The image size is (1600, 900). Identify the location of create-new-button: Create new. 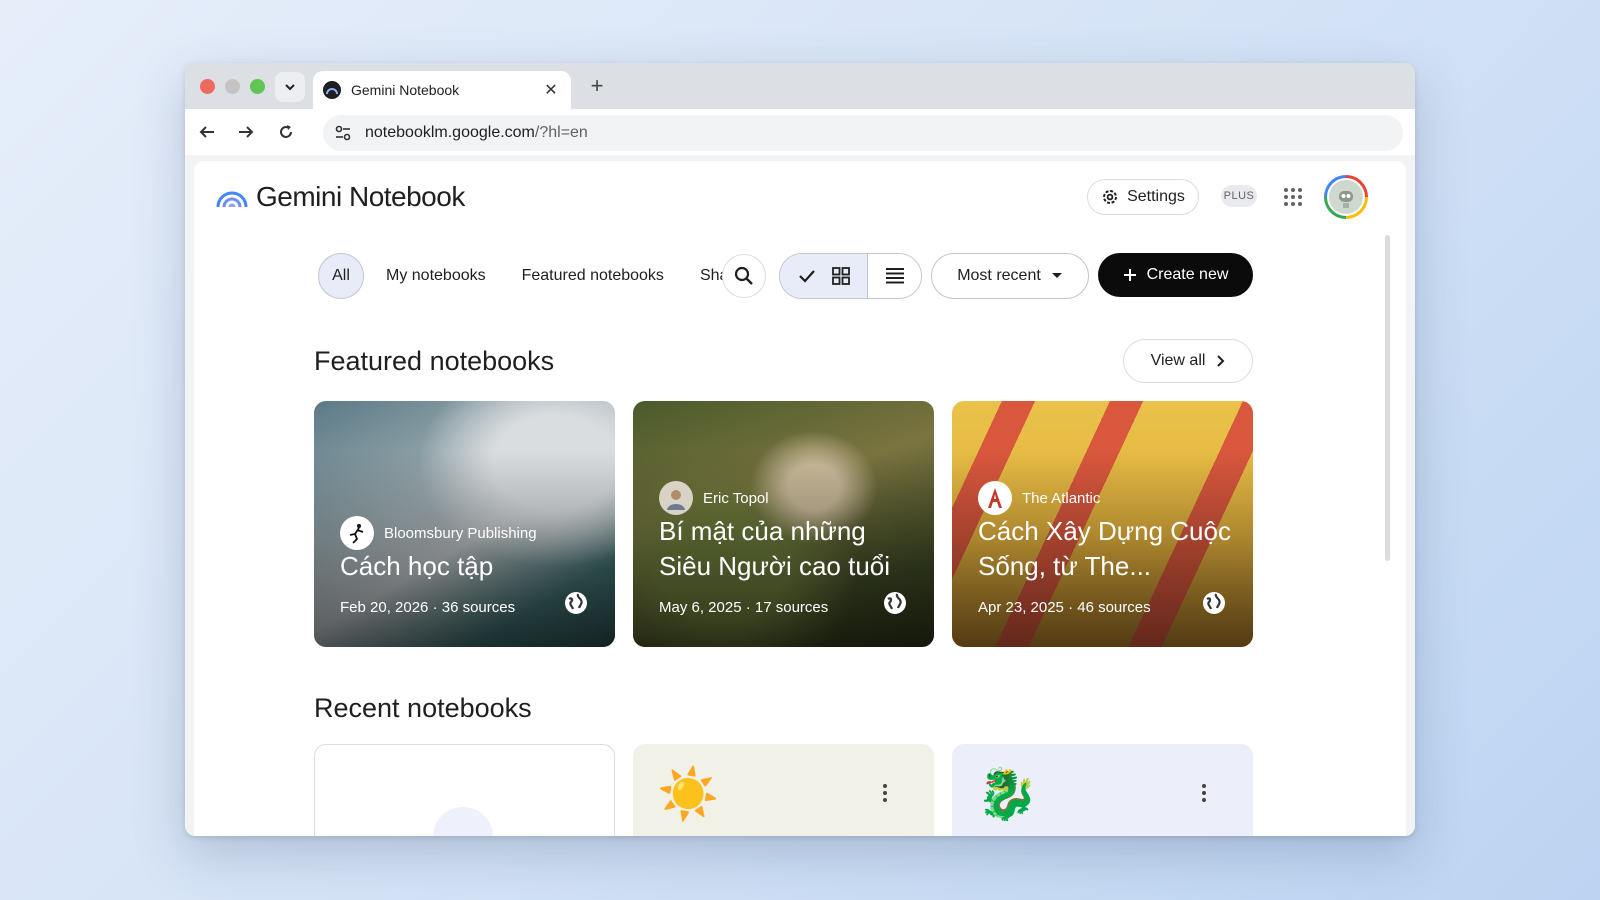
(1175, 275).